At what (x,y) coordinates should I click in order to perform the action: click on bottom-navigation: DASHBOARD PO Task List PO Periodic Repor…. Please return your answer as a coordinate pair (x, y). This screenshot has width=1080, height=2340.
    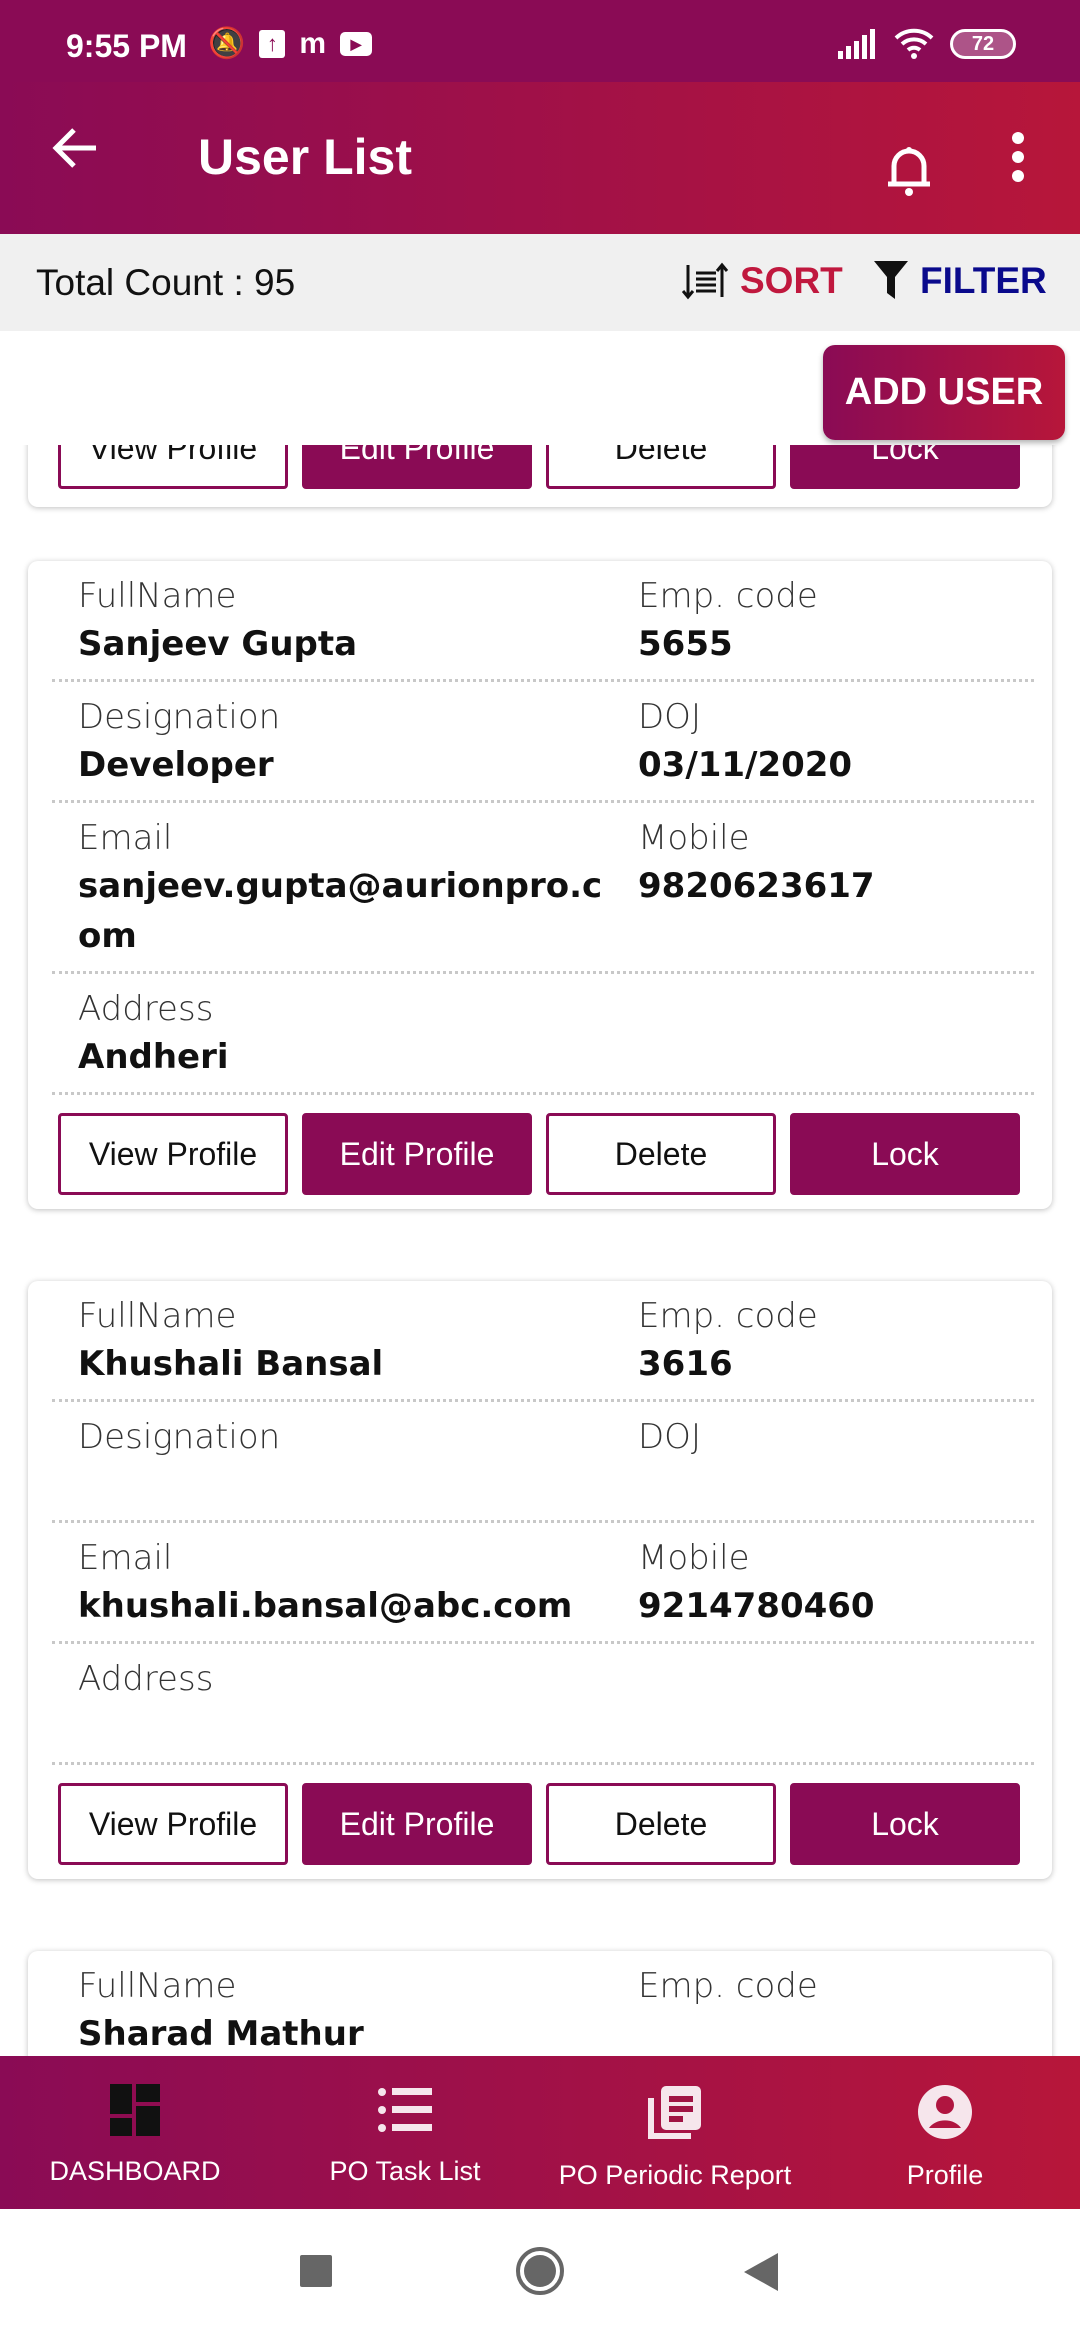
    Looking at the image, I should click on (540, 2132).